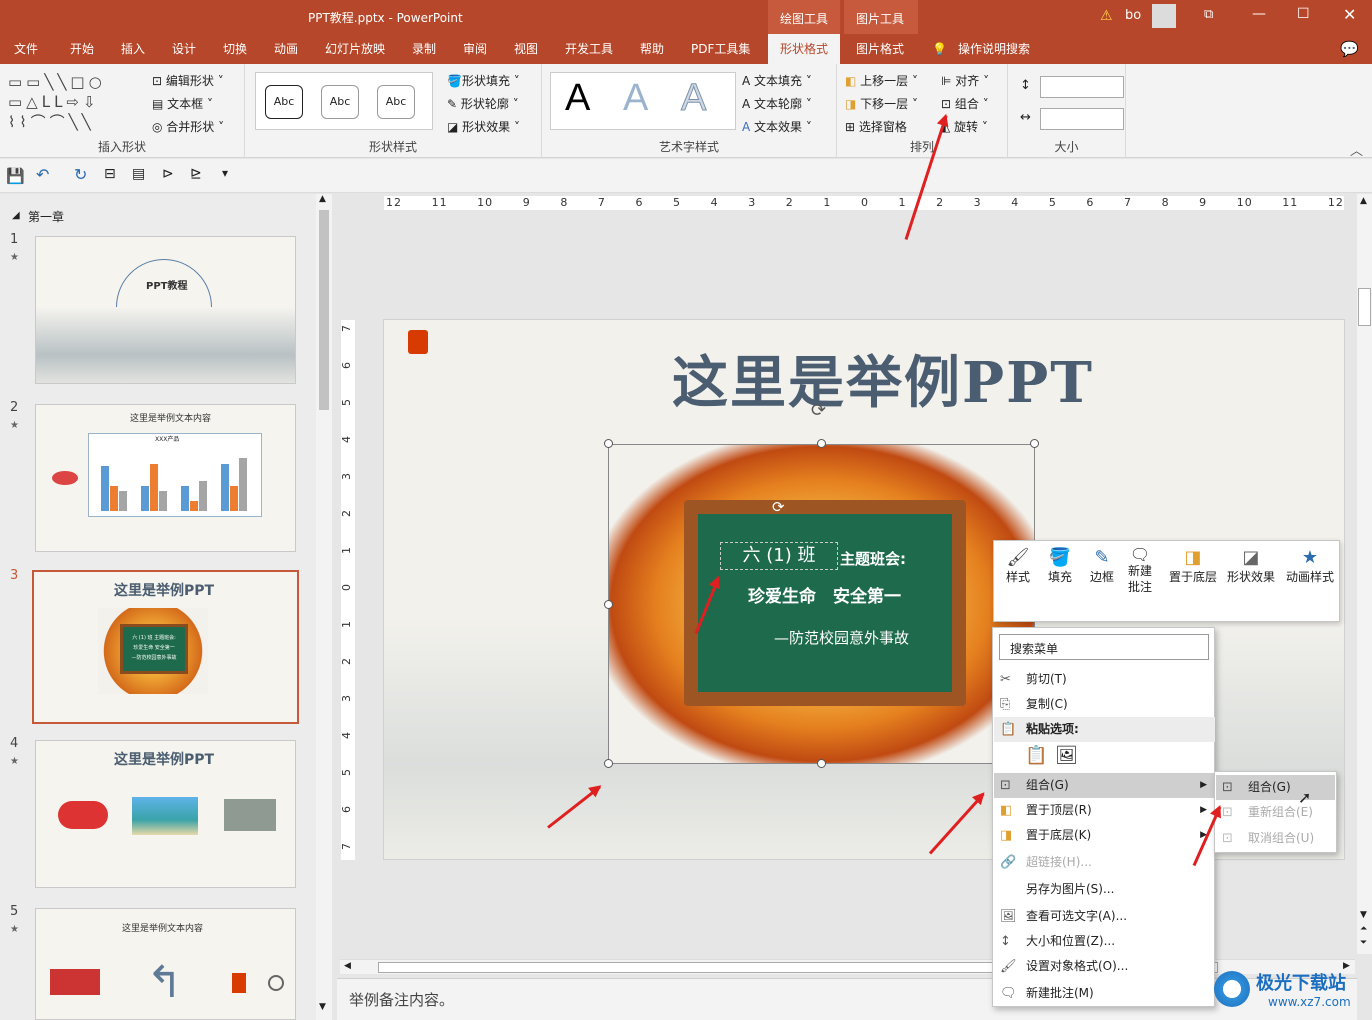  Describe the element at coordinates (883, 378) in the screenshot. I see `slide-title: 这里是举例PPT` at that location.